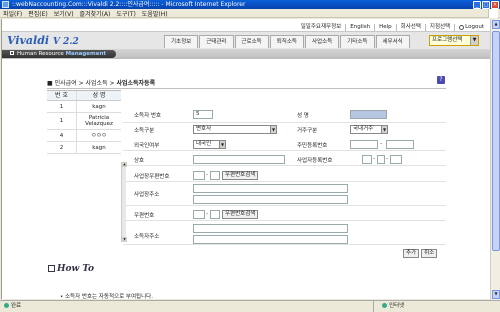  What do you see at coordinates (216, 41) in the screenshot?
I see `tab-attendance: 근태관리` at bounding box center [216, 41].